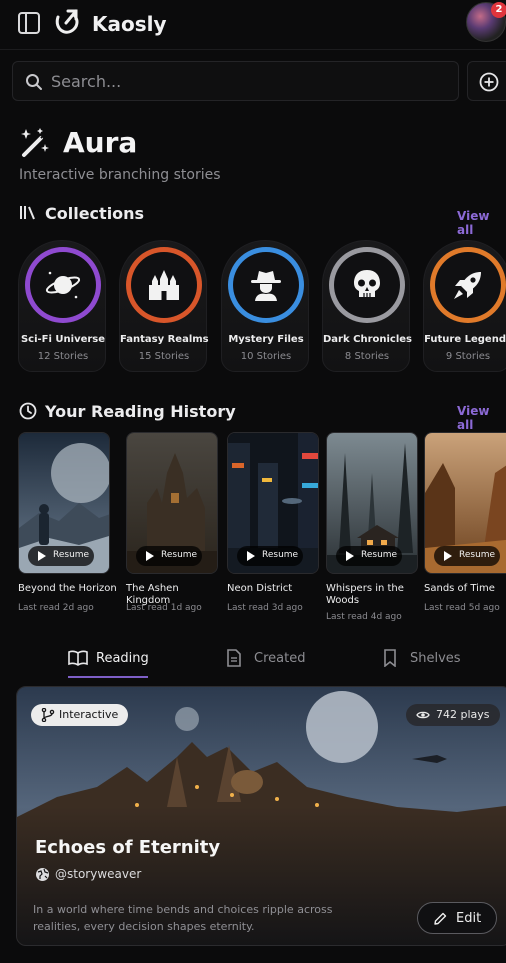  Describe the element at coordinates (280, 658) in the screenshot. I see `tab-label: Created` at that location.